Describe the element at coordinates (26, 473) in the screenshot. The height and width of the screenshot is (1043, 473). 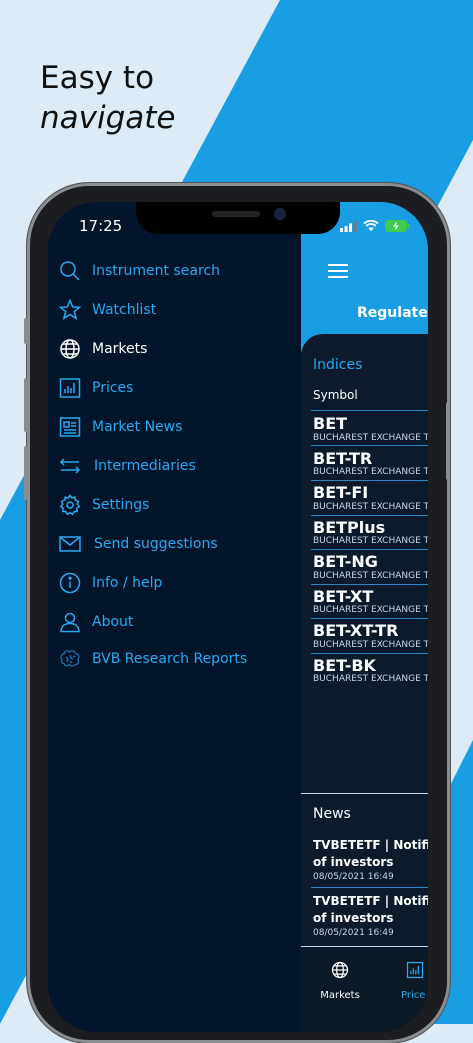
I see `phone-volume-down` at that location.